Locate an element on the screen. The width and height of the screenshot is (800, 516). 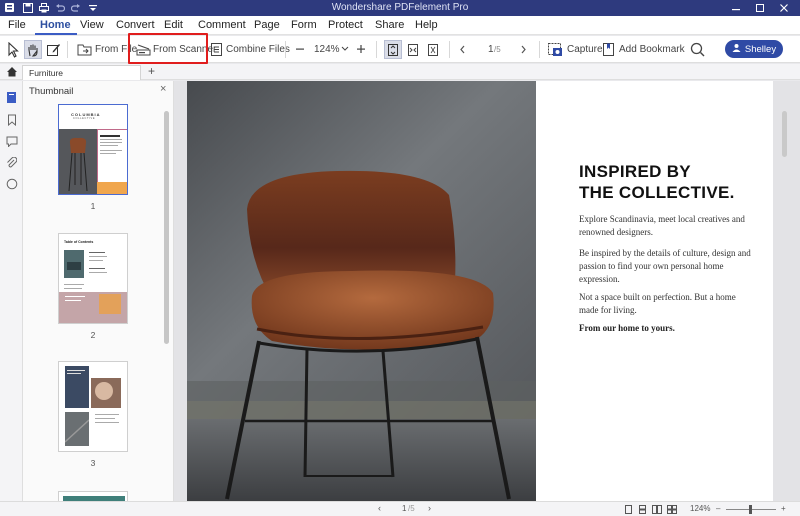
zoom-in-icon is located at coordinates (361, 49).